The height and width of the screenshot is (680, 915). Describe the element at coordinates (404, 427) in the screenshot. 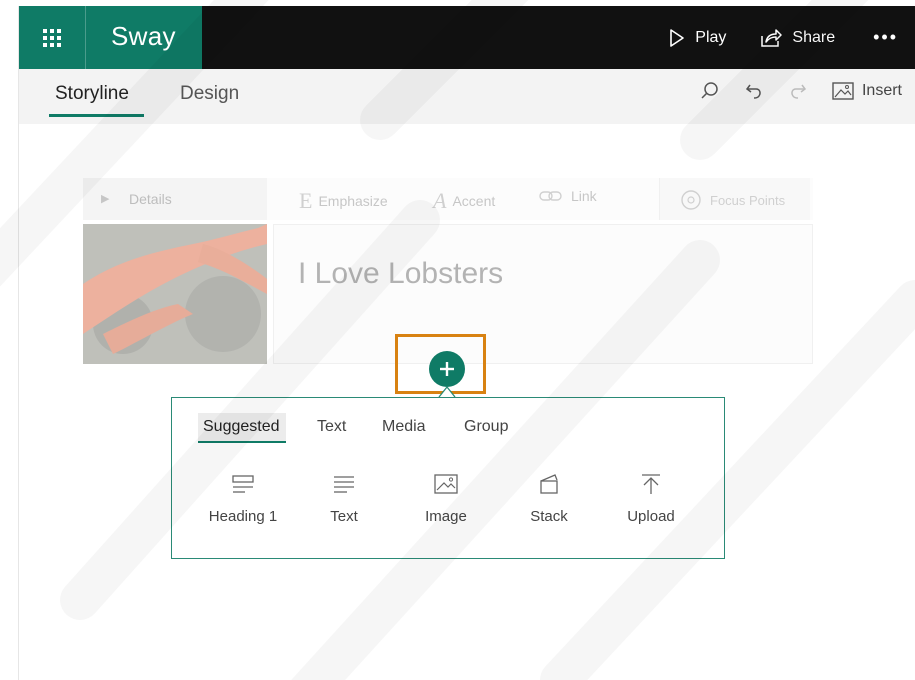

I see `panel-tab-media: Media` at that location.